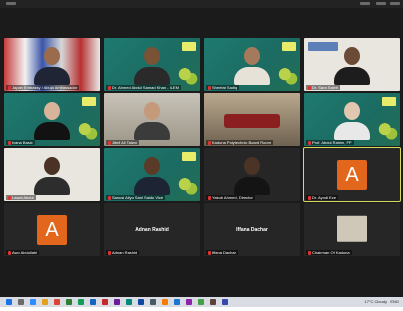 This screenshot has height=311, width=403. What do you see at coordinates (21, 197) in the screenshot?
I see `participant-name: Lawal Abdul` at bounding box center [21, 197].